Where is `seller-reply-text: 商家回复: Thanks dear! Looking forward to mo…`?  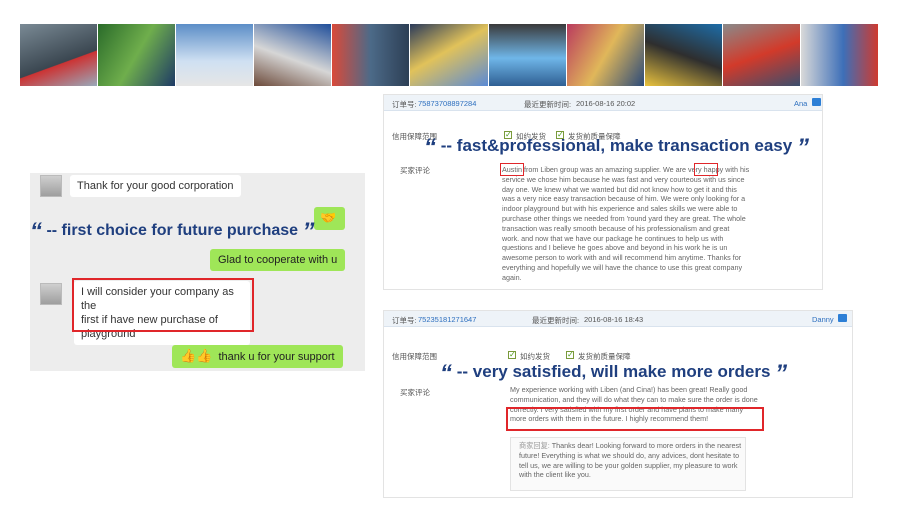
seller-reply-text: 商家回复: Thanks dear! Looking forward to mo… is located at coordinates (632, 460).